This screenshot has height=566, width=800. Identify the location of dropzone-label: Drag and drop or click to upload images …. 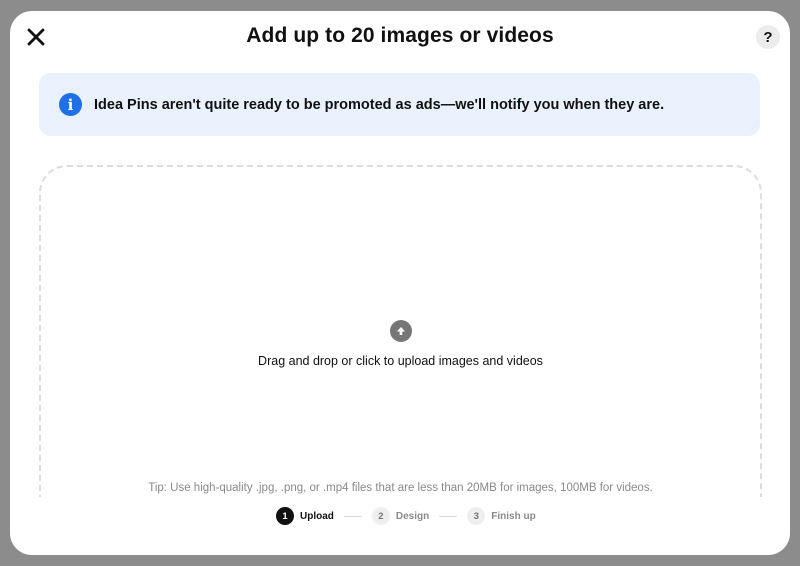
(400, 361).